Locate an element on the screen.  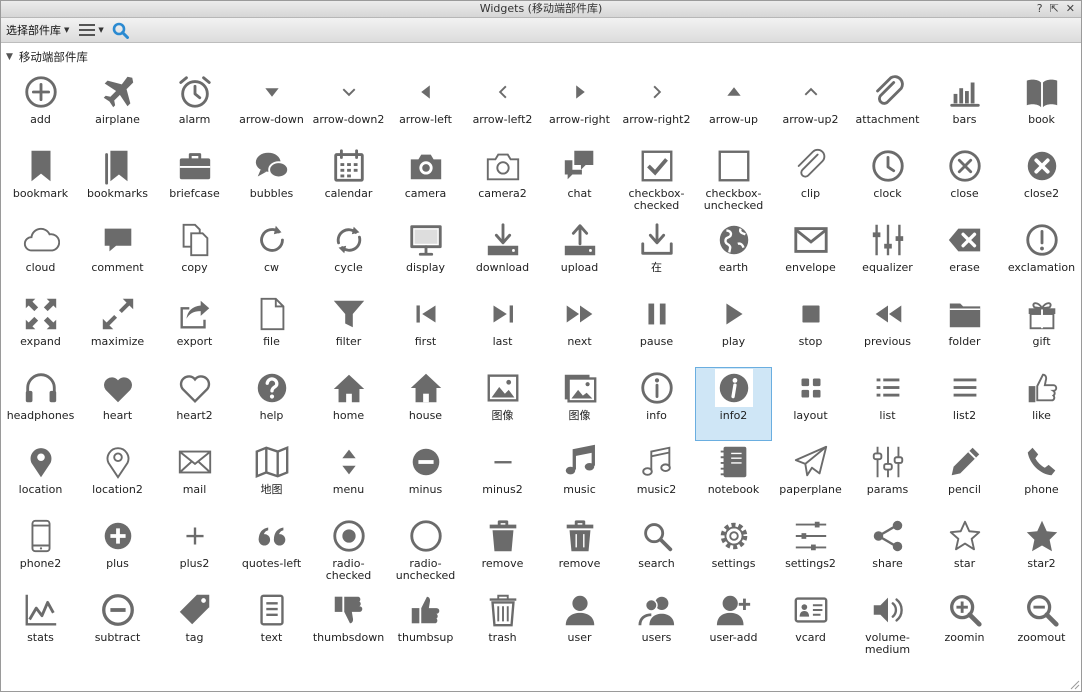
widget-item-plus: plus is located at coordinates (117, 551).